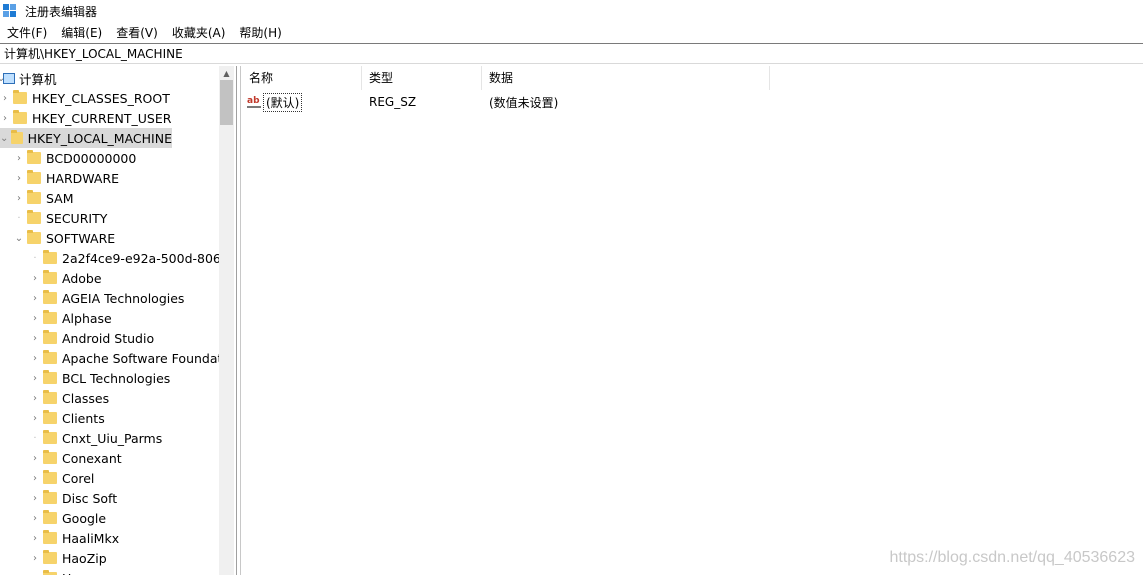 Image resolution: width=1143 pixels, height=575 pixels. What do you see at coordinates (68, 518) in the screenshot?
I see `tree-item: › Google` at bounding box center [68, 518].